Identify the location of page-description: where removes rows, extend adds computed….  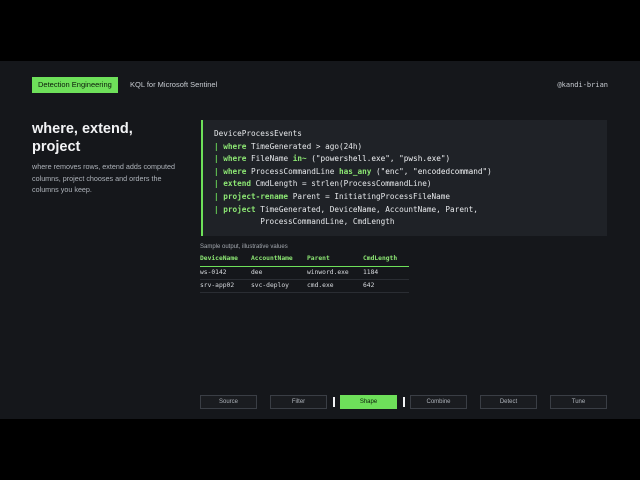
(104, 178).